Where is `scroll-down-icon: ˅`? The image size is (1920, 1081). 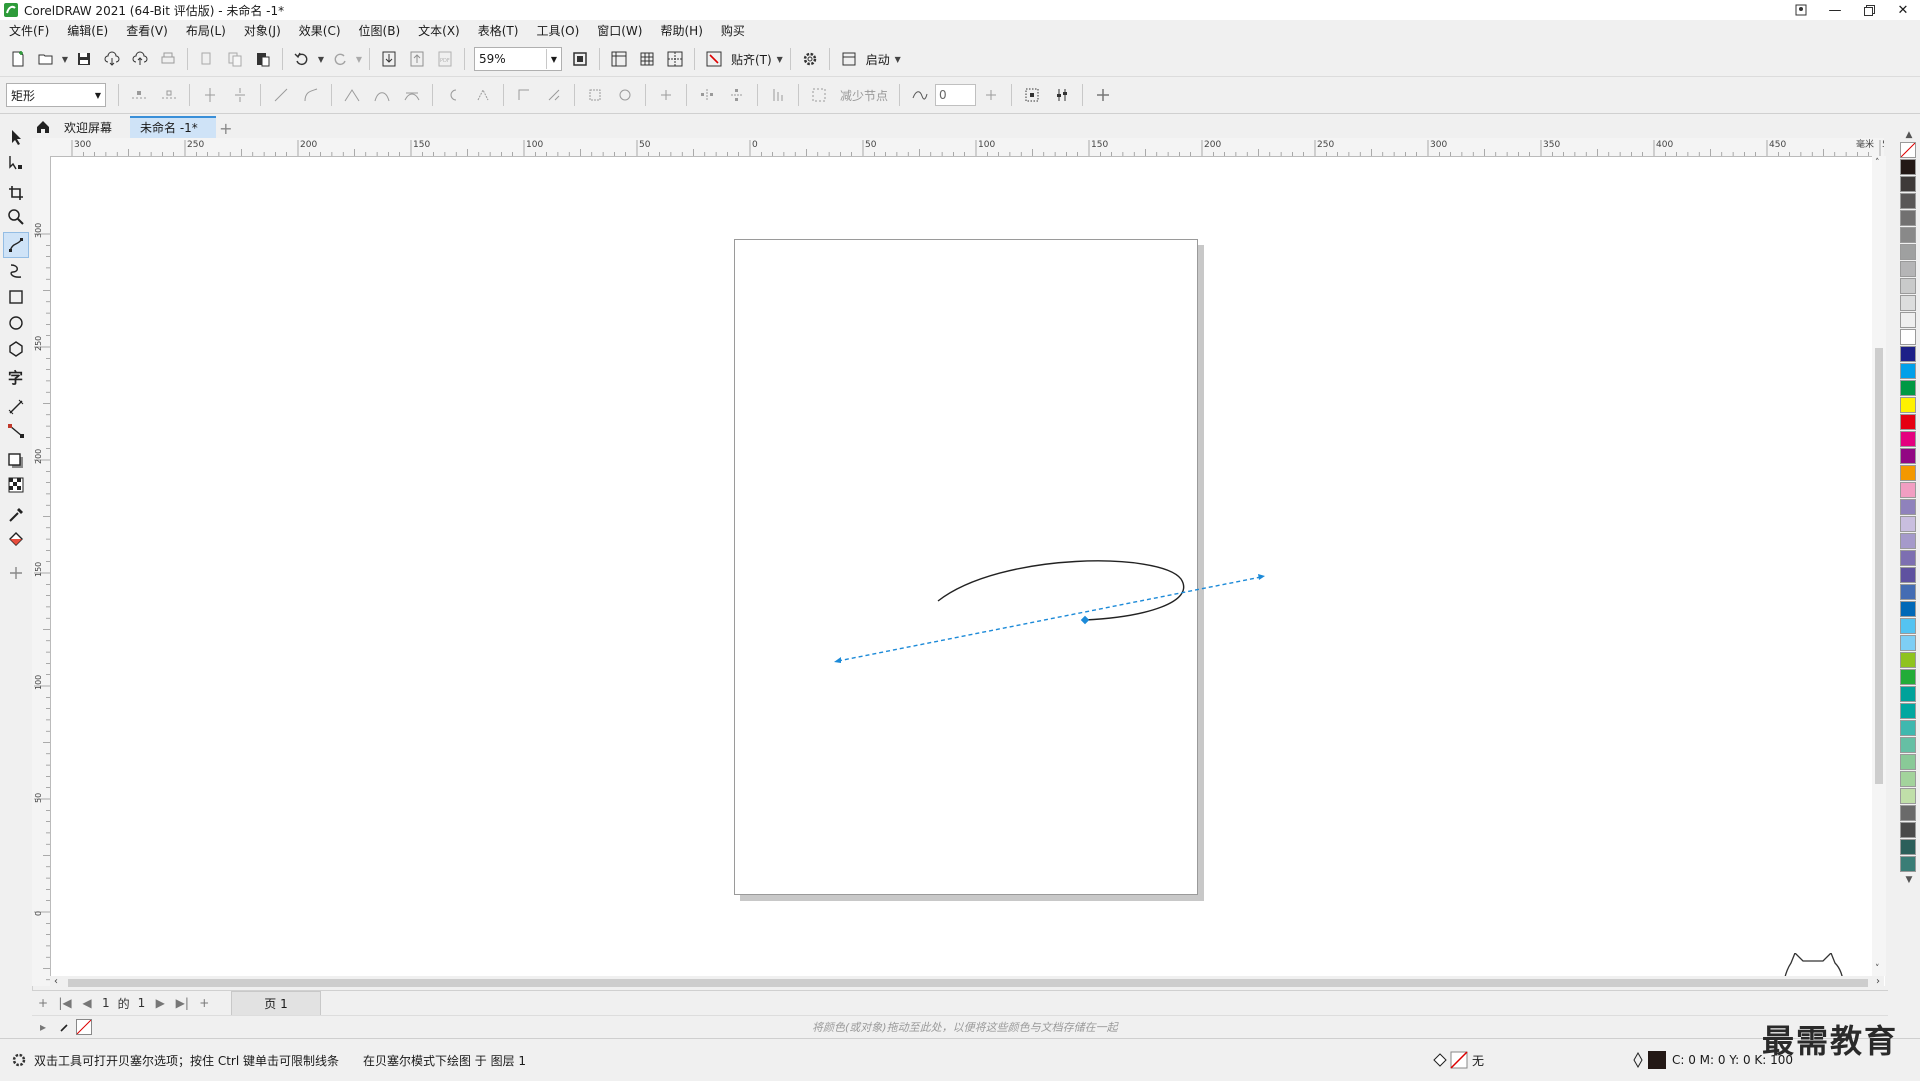 scroll-down-icon: ˅ is located at coordinates (1877, 969).